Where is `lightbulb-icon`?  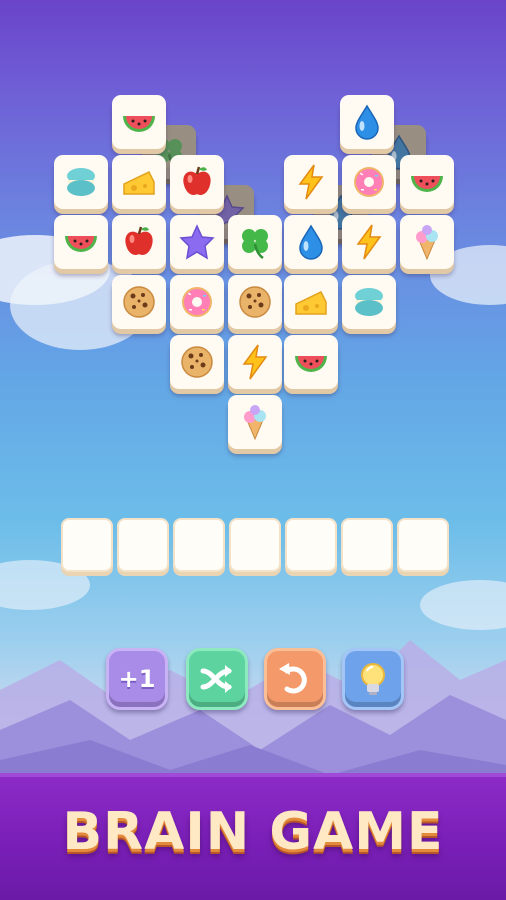 lightbulb-icon is located at coordinates (373, 679).